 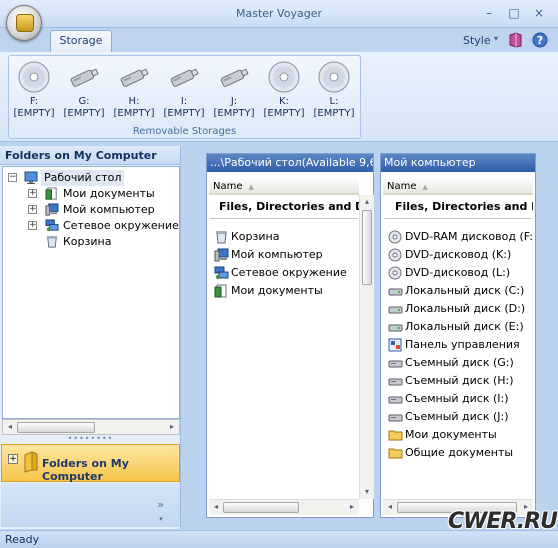 What do you see at coordinates (367, 492) in the screenshot?
I see `scroll-down-arrow: ▾` at bounding box center [367, 492].